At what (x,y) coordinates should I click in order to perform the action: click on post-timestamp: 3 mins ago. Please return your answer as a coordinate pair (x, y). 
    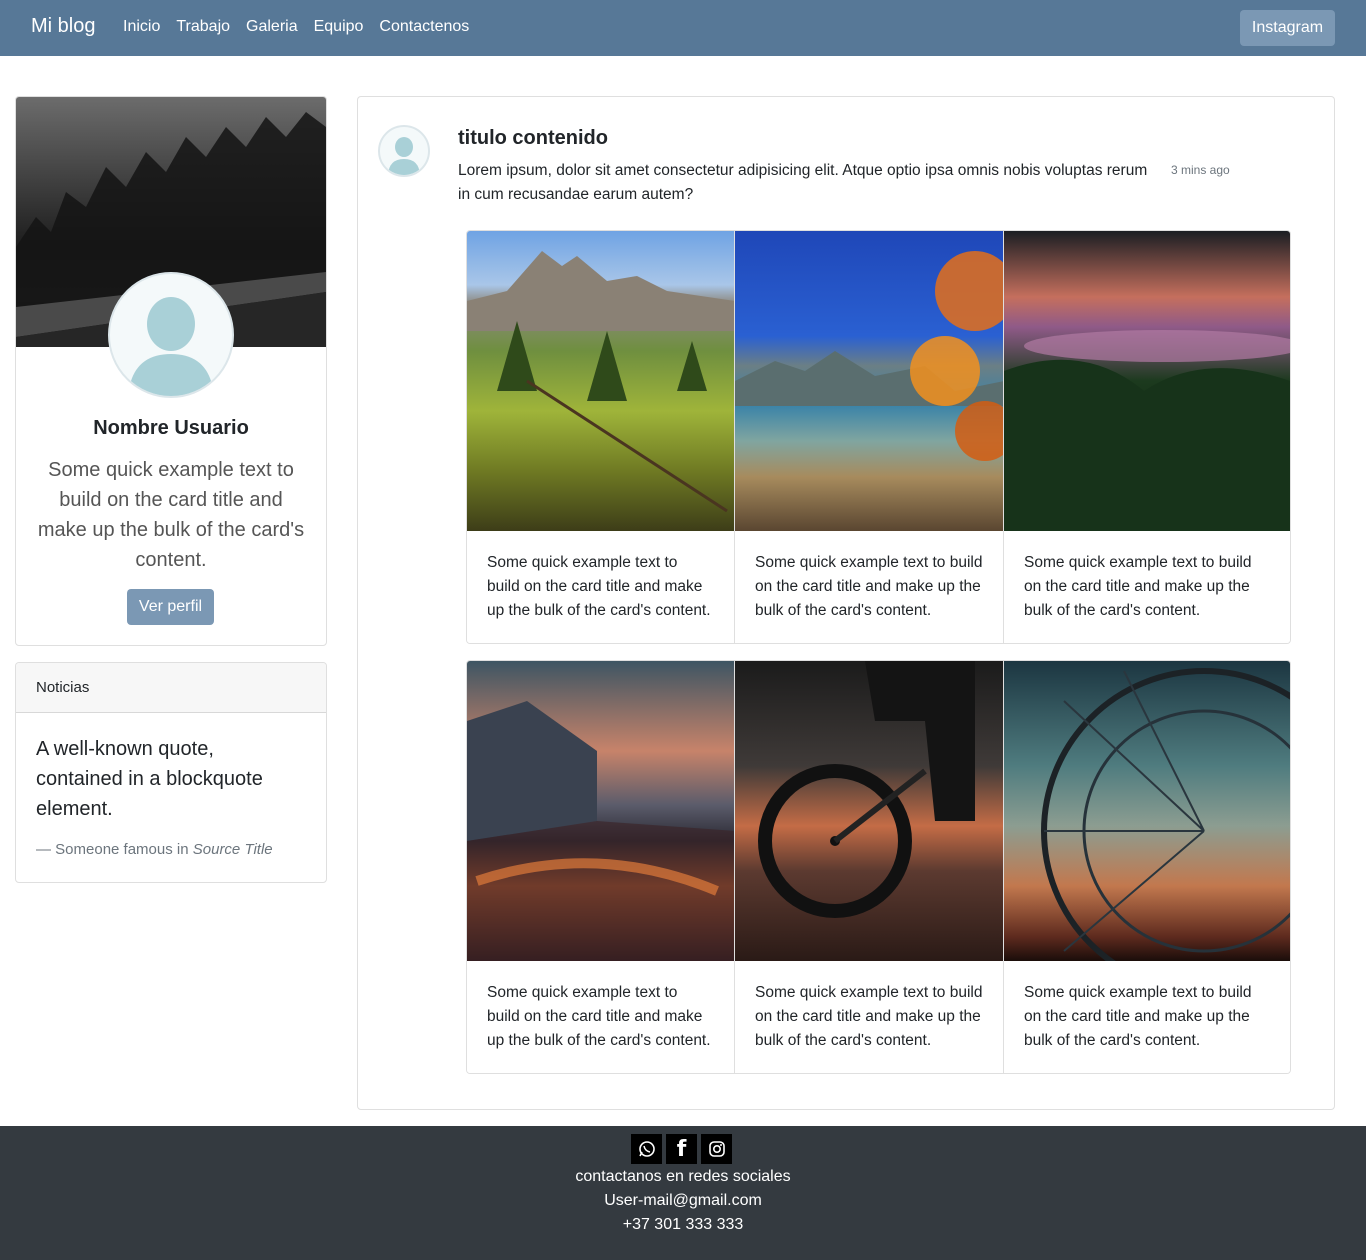
    Looking at the image, I should click on (1200, 170).